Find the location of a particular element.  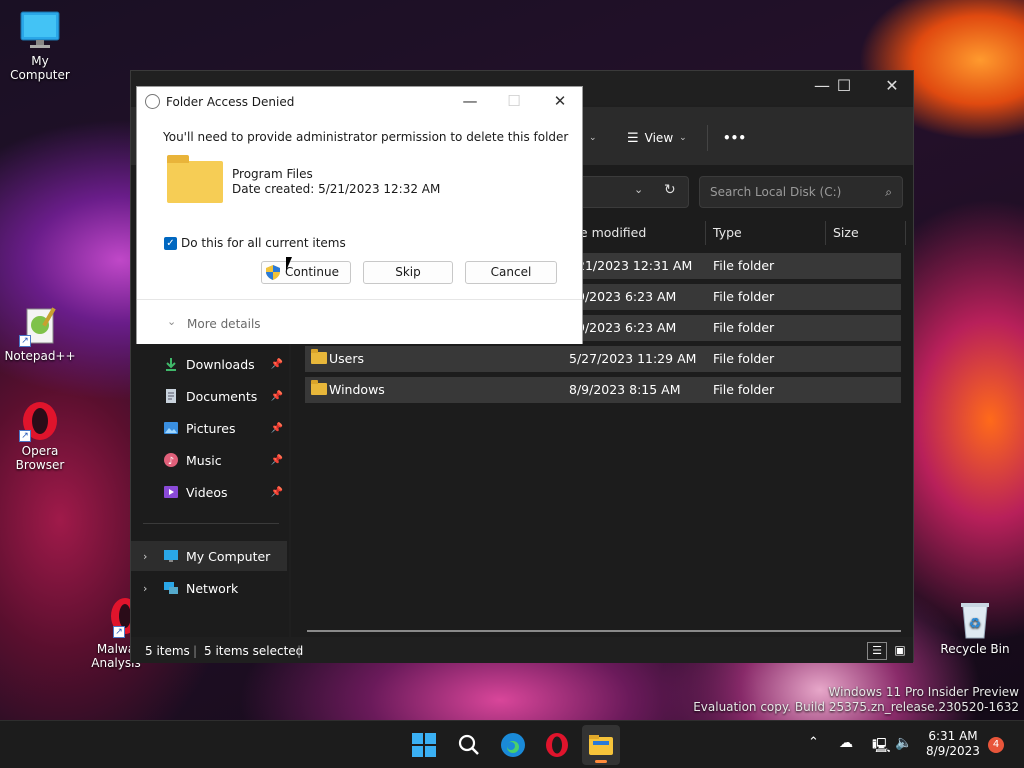

edge-button is located at coordinates (513, 745).